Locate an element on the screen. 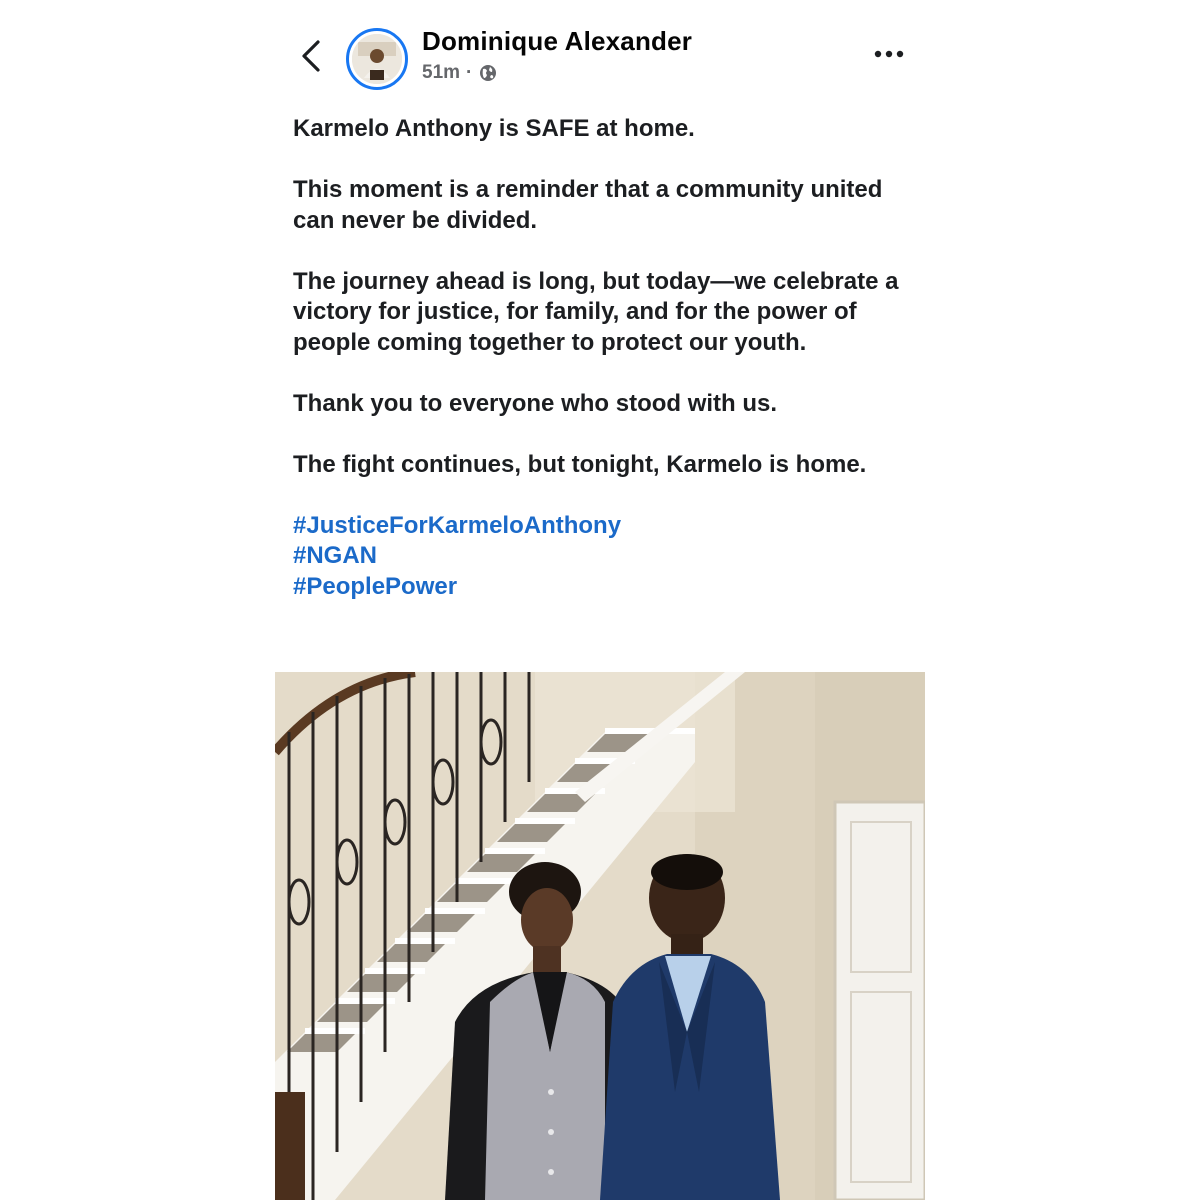 This screenshot has width=1200, height=1200. hashtag-link: #NGAN is located at coordinates (603, 556).